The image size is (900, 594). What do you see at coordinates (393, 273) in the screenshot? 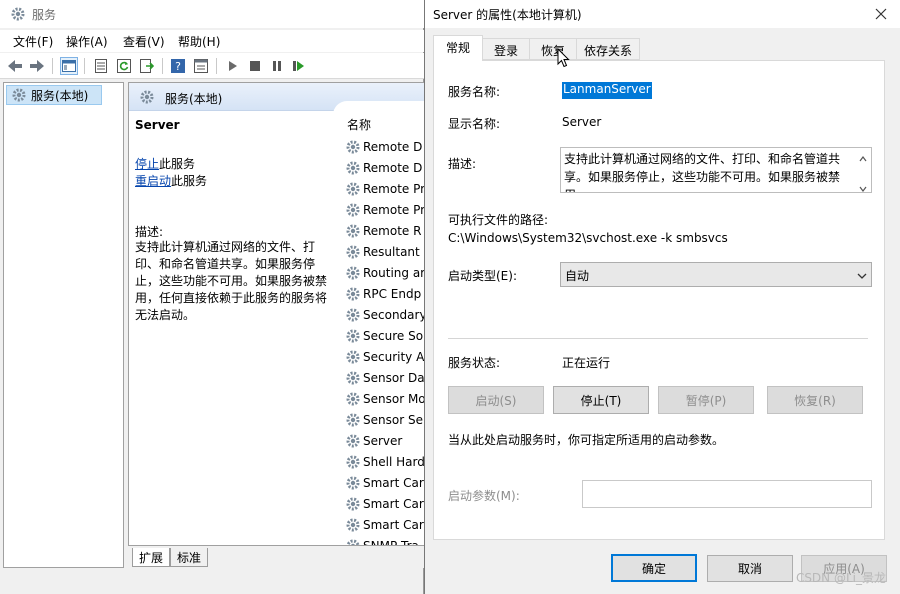
I see `list-item-label: Routing ar` at bounding box center [393, 273].